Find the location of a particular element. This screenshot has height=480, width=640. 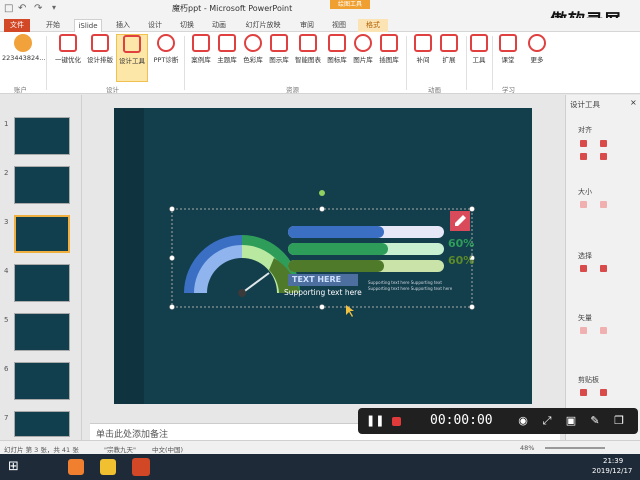

drawing-tools-context-label: 绘图工具 is located at coordinates (350, 4).